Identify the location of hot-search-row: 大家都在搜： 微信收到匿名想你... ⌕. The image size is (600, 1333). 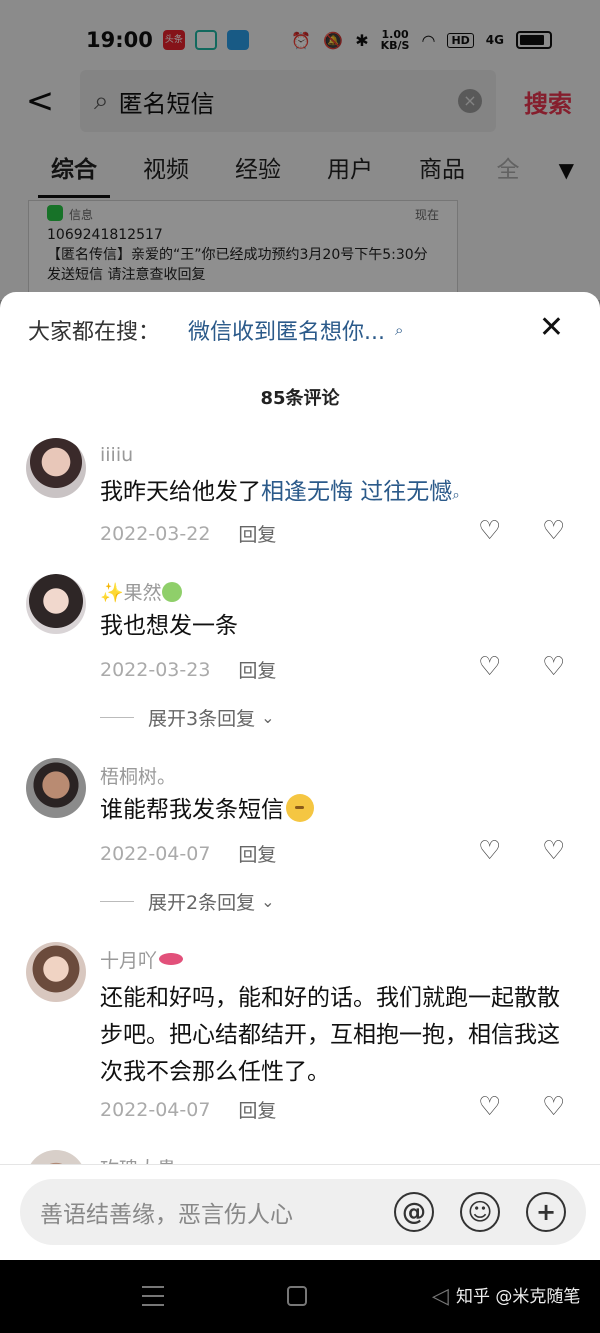
(215, 330).